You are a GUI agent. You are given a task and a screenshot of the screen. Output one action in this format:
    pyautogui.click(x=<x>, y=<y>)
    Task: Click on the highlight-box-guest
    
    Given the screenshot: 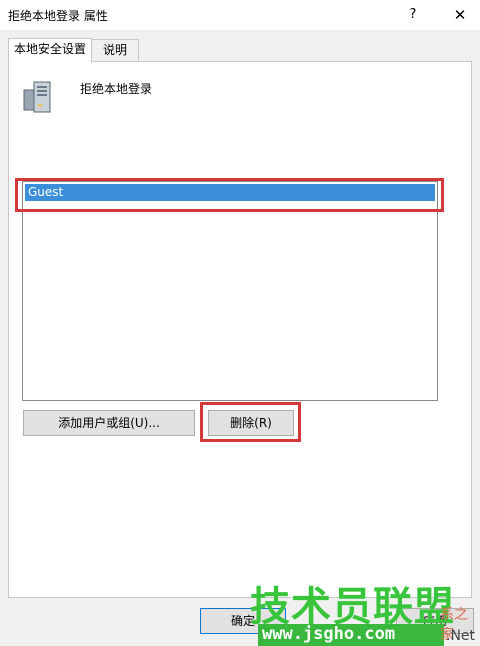 What is the action you would take?
    pyautogui.click(x=229, y=195)
    